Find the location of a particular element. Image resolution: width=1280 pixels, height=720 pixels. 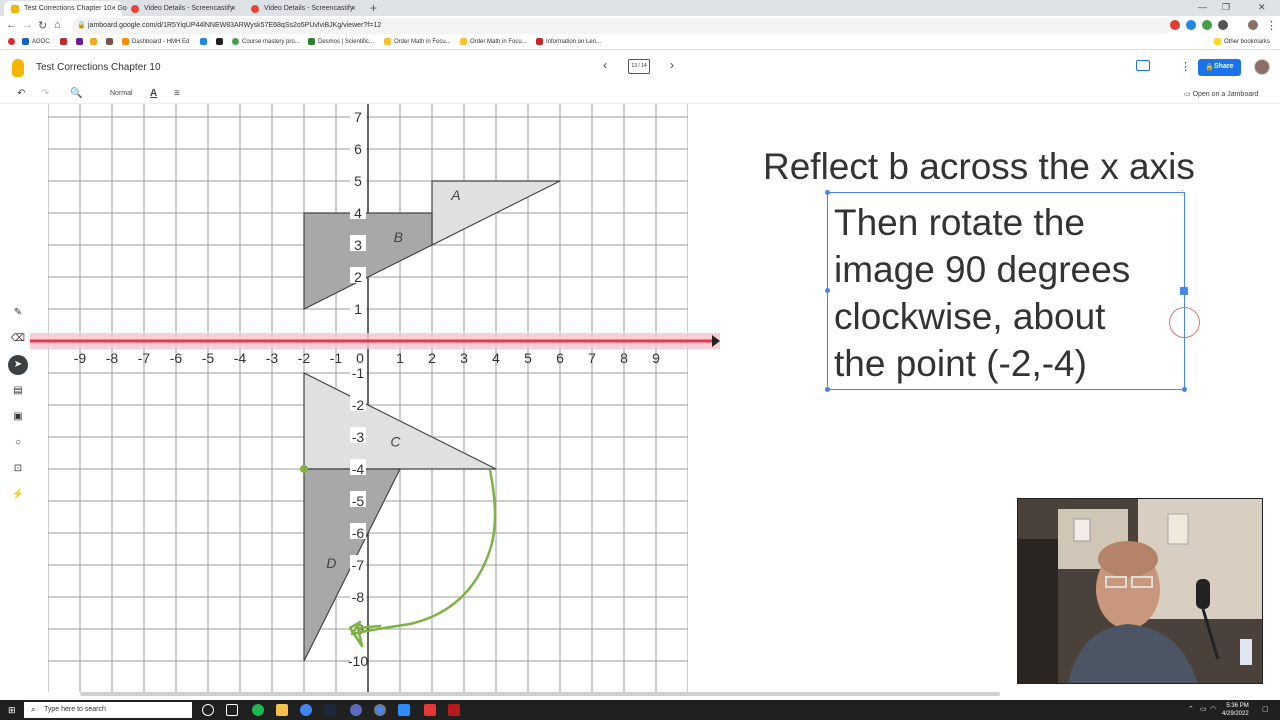

chrome-icon is located at coordinates (306, 710).